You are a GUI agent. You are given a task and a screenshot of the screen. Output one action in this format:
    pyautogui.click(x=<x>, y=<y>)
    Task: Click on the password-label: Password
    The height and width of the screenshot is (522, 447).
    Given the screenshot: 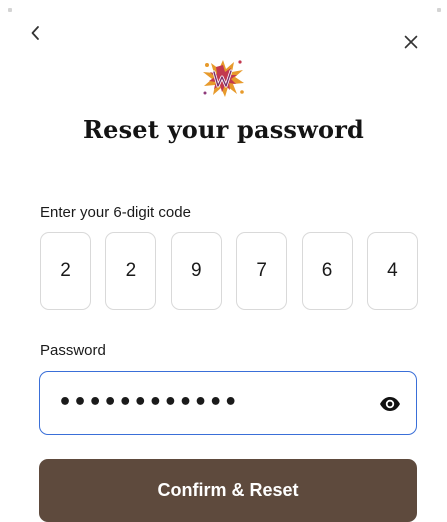 What is the action you would take?
    pyautogui.click(x=73, y=350)
    